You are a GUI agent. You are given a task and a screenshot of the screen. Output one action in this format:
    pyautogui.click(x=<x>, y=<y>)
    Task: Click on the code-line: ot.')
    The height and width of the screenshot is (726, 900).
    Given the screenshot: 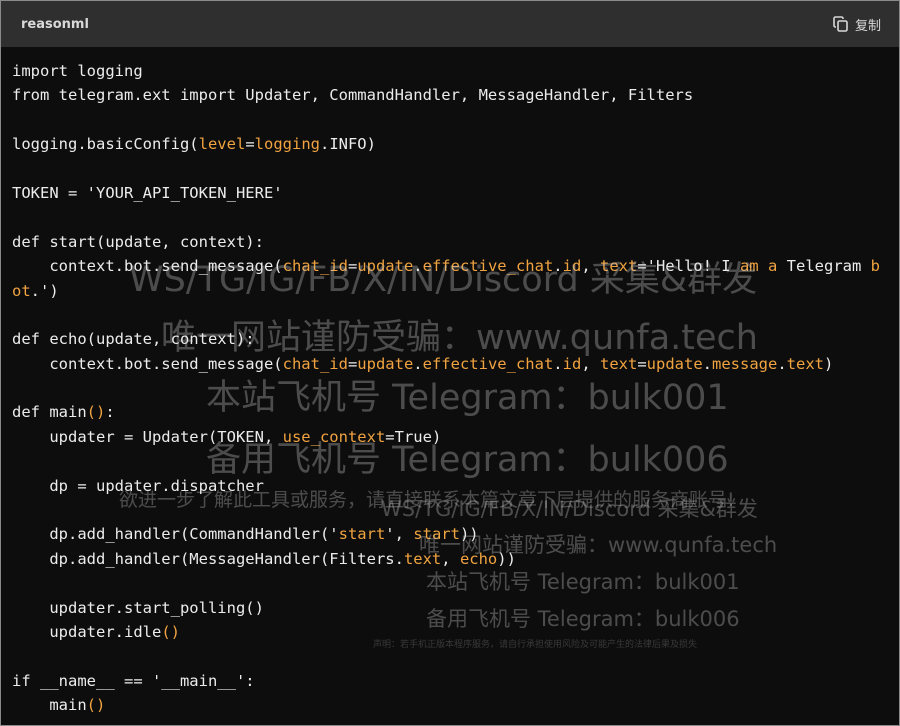 What is the action you would take?
    pyautogui.click(x=455, y=291)
    